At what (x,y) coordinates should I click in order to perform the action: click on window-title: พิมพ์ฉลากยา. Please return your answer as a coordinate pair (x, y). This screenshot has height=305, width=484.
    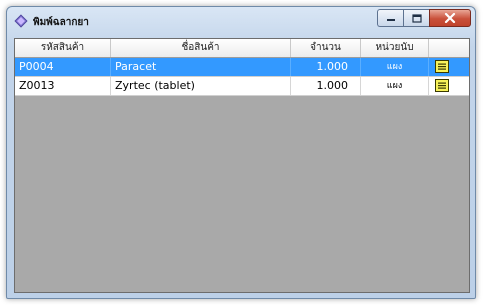
    Looking at the image, I should click on (61, 22).